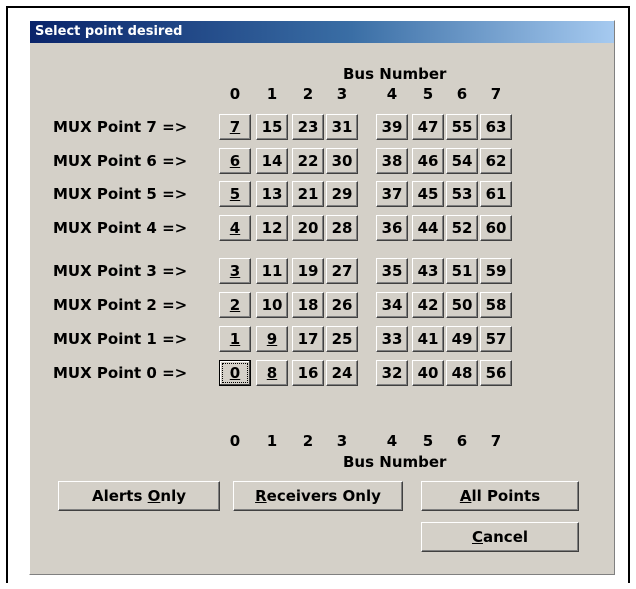  What do you see at coordinates (272, 161) in the screenshot?
I see `point-button-14: 14` at bounding box center [272, 161].